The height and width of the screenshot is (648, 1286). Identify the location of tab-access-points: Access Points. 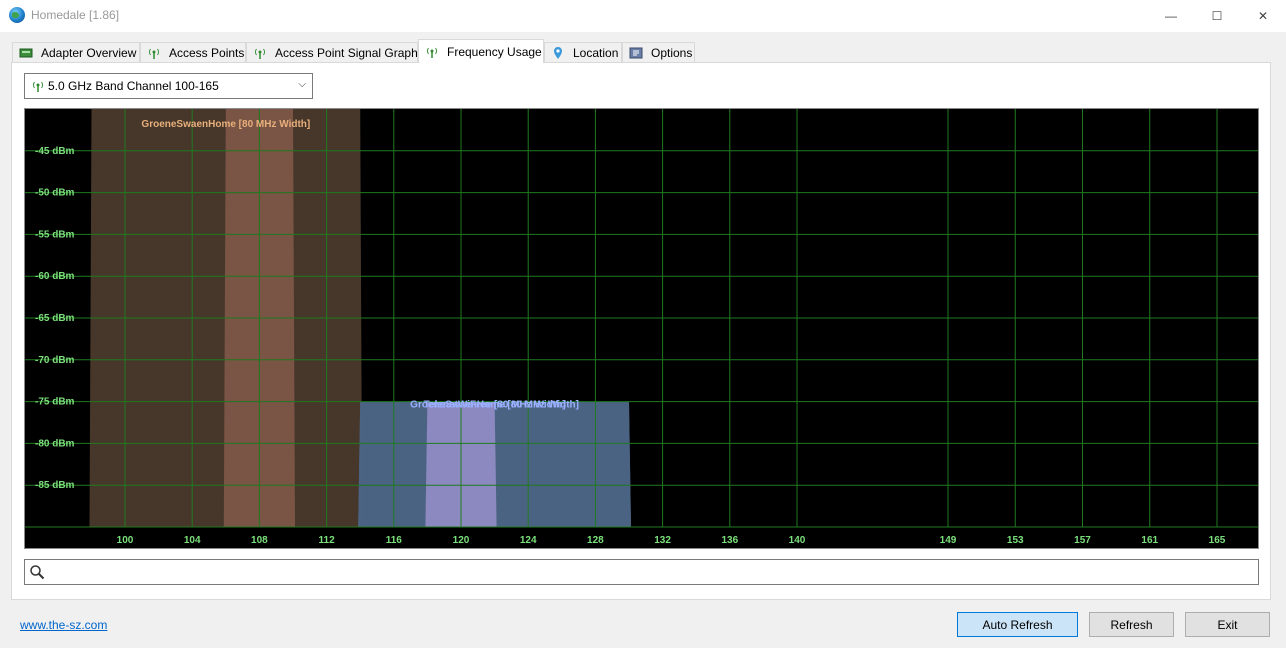
(193, 52).